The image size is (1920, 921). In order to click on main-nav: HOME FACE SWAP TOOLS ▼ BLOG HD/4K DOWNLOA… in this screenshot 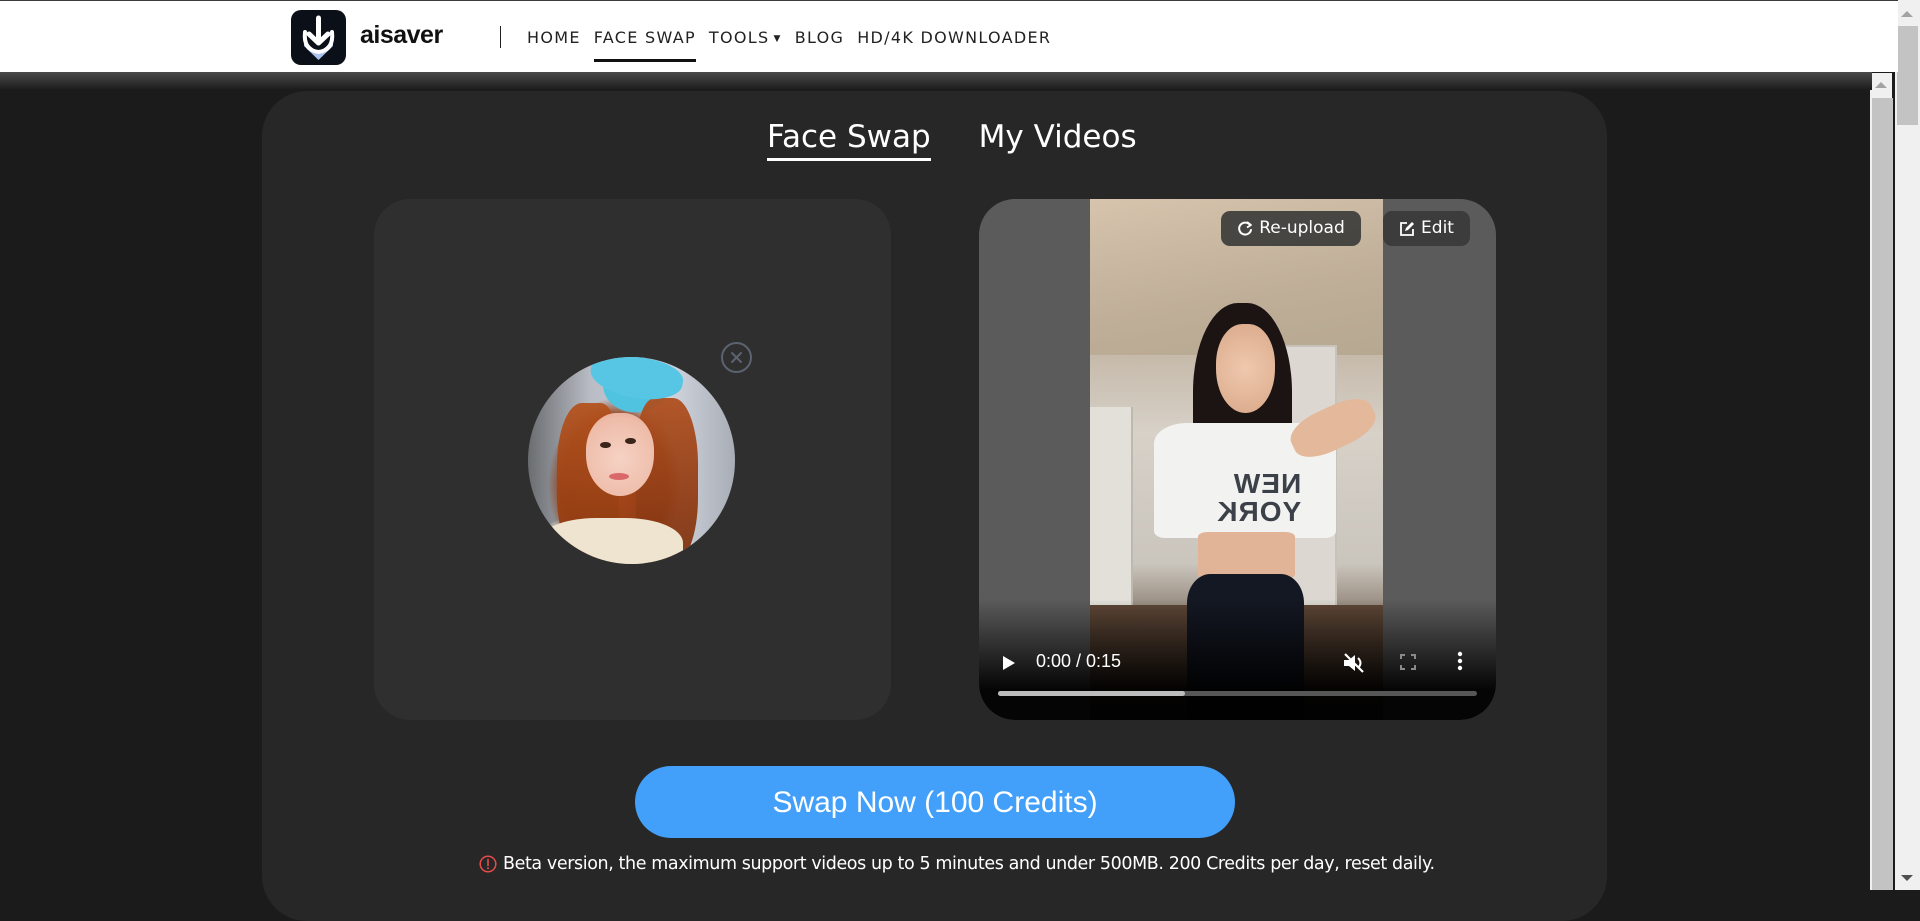, I will do `click(795, 44)`.